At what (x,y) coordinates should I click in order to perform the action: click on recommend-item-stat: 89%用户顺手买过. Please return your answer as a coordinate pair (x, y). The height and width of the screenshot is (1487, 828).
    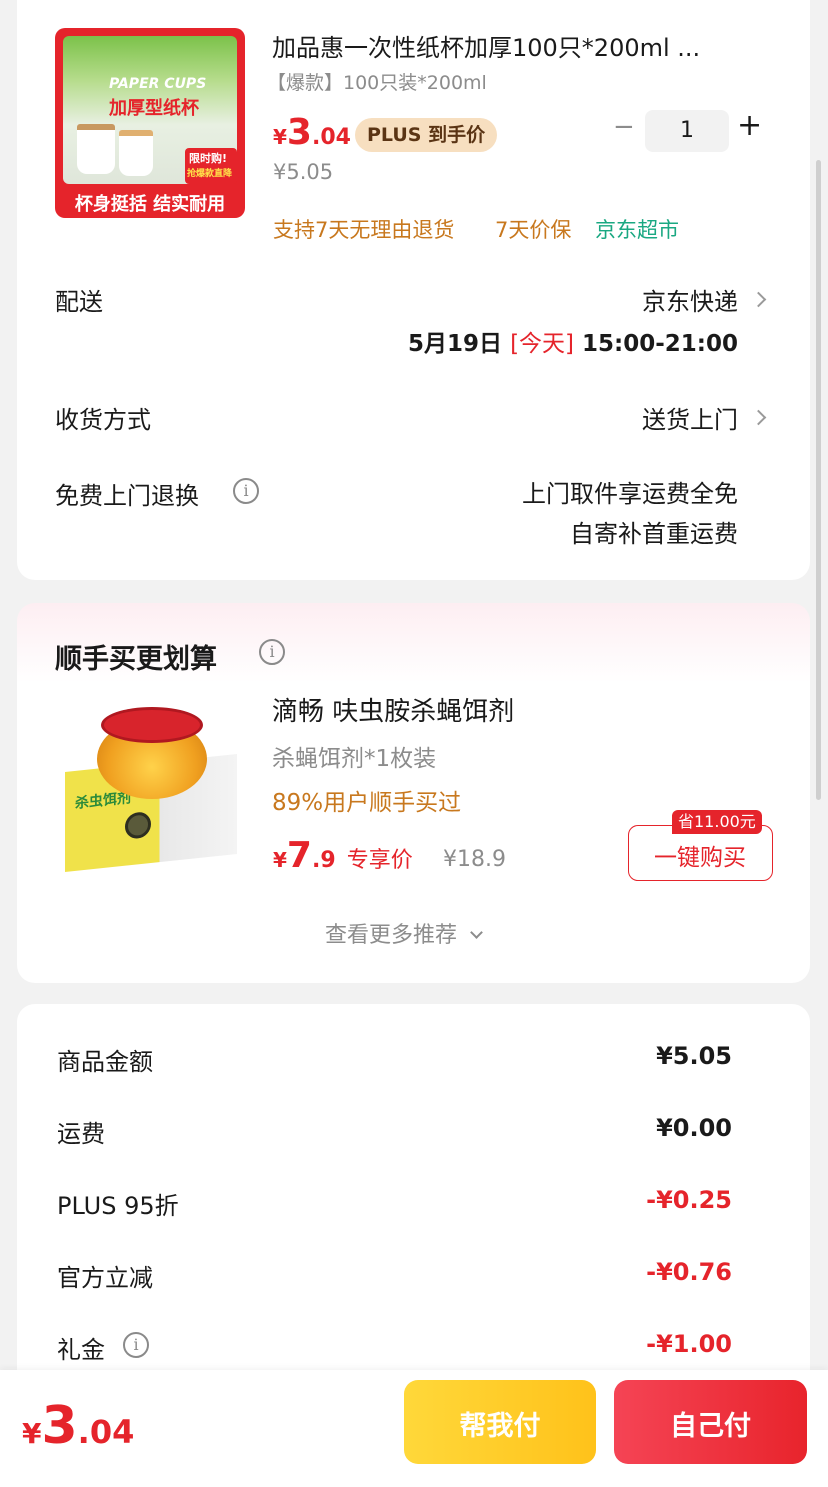
    Looking at the image, I should click on (367, 803).